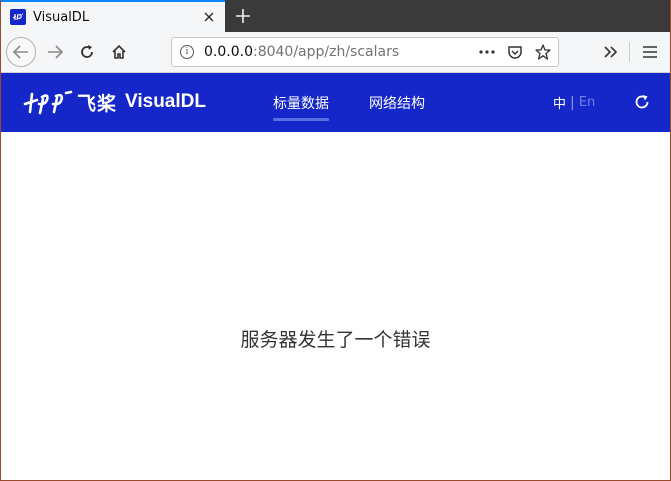 This screenshot has height=481, width=671. What do you see at coordinates (228, 52) in the screenshot?
I see `url-host: 0.0.0.0` at bounding box center [228, 52].